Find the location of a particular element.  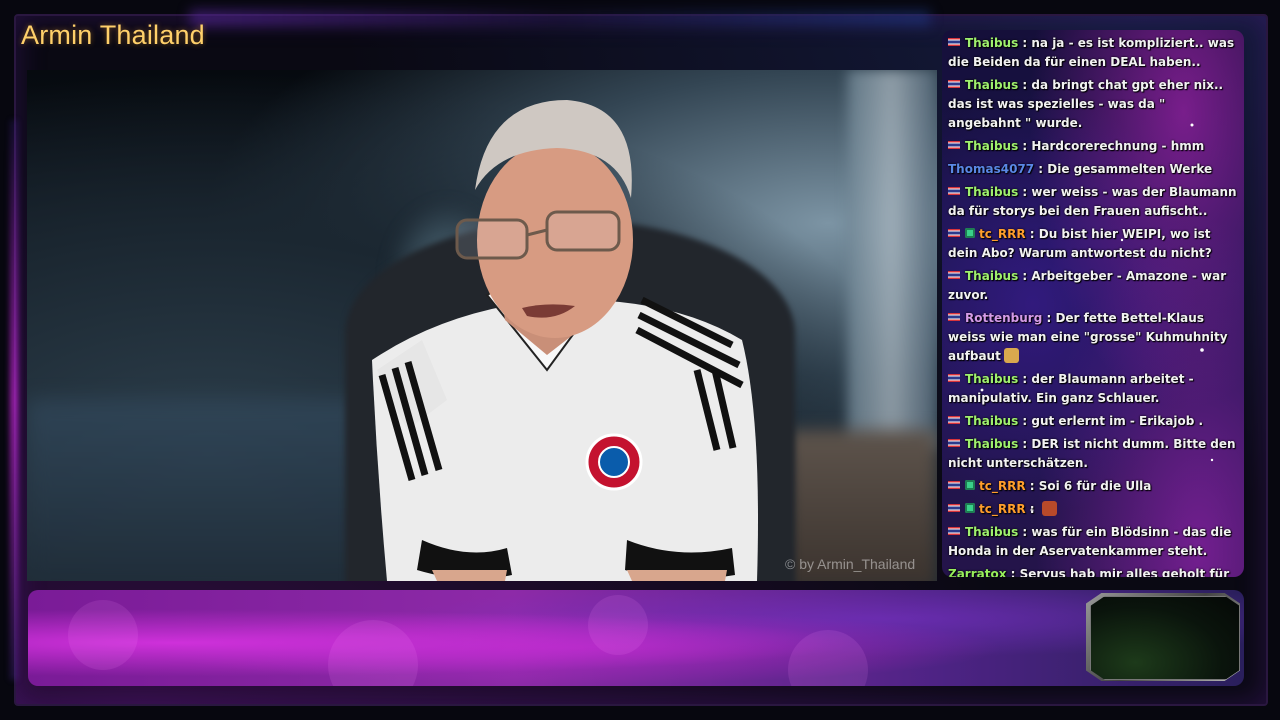

chat-username: Zarratox is located at coordinates (977, 572).